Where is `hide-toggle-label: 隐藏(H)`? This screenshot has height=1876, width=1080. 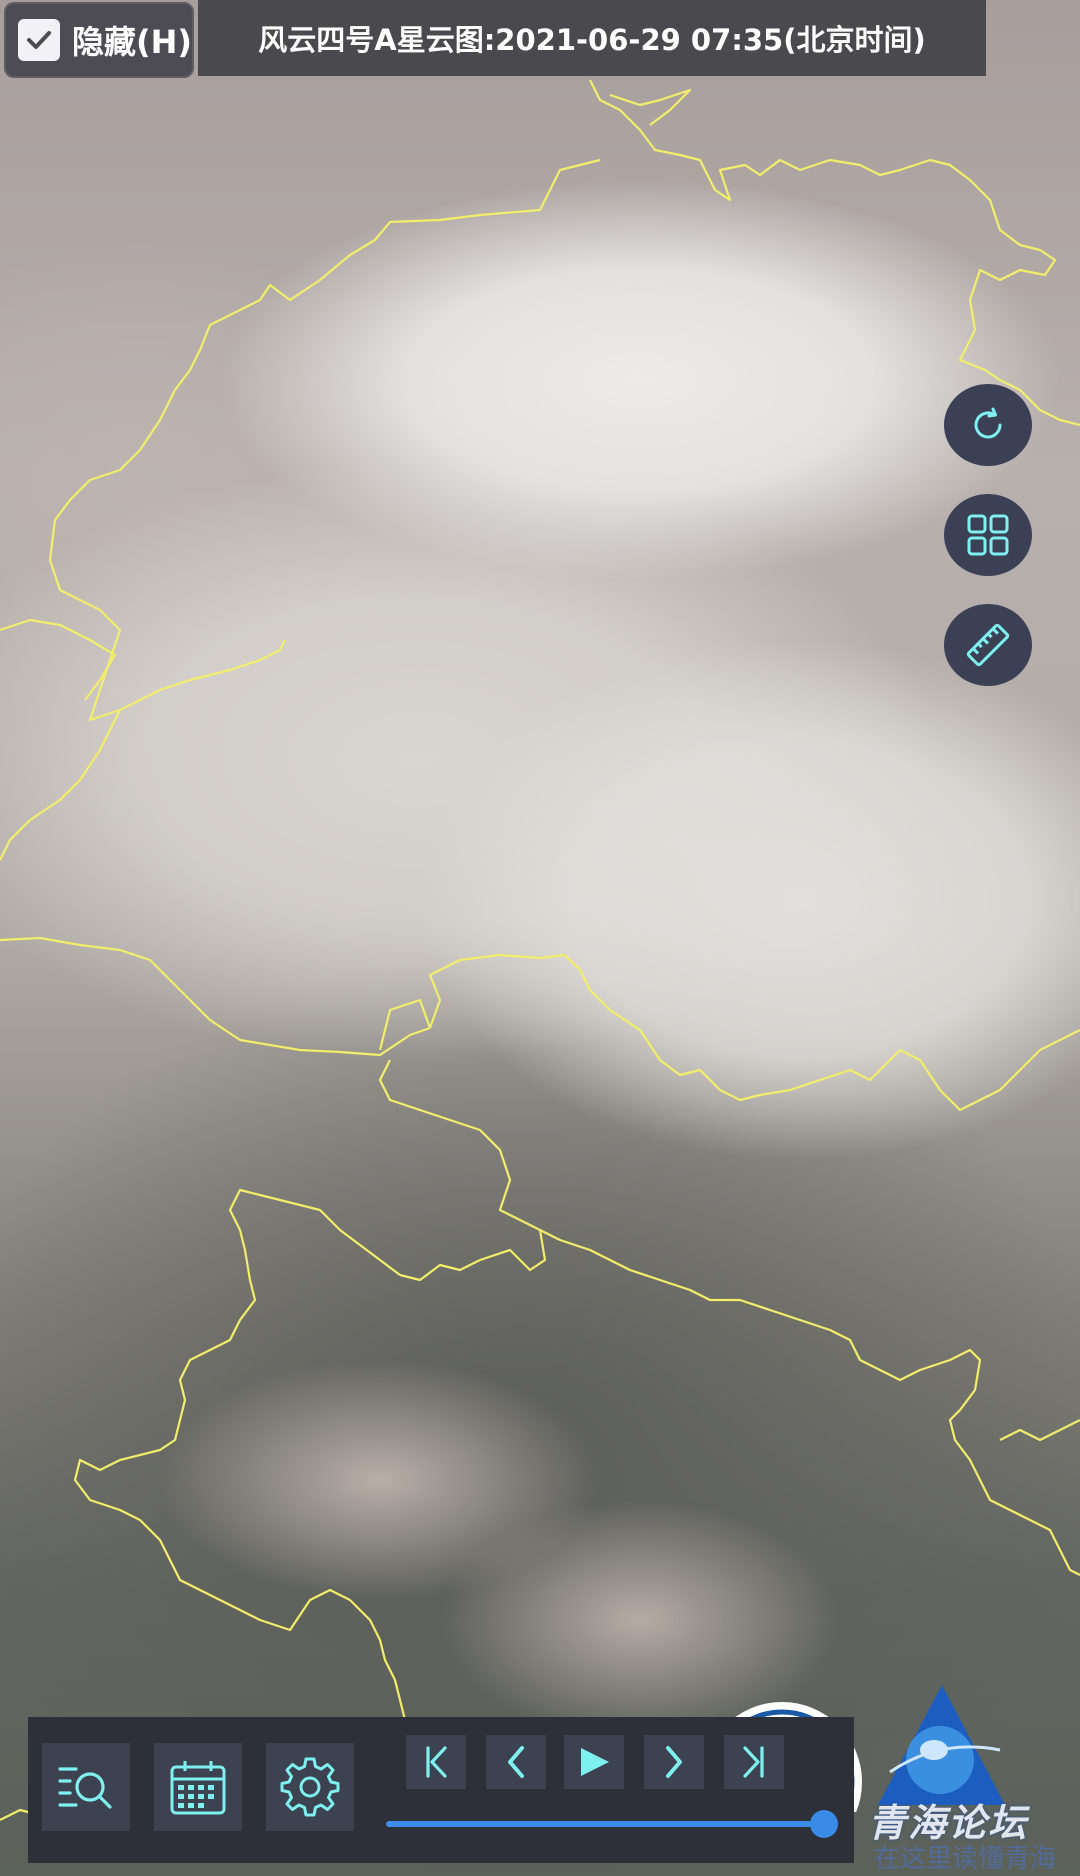
hide-toggle-label: 隐藏(H) is located at coordinates (131, 42).